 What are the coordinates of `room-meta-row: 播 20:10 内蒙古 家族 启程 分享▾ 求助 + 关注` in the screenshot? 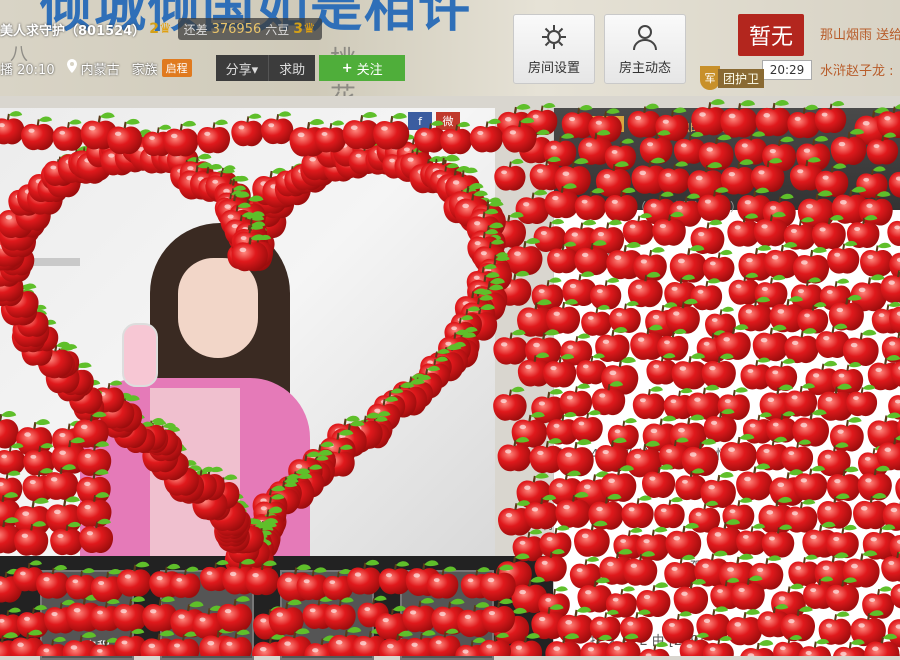 It's located at (203, 68).